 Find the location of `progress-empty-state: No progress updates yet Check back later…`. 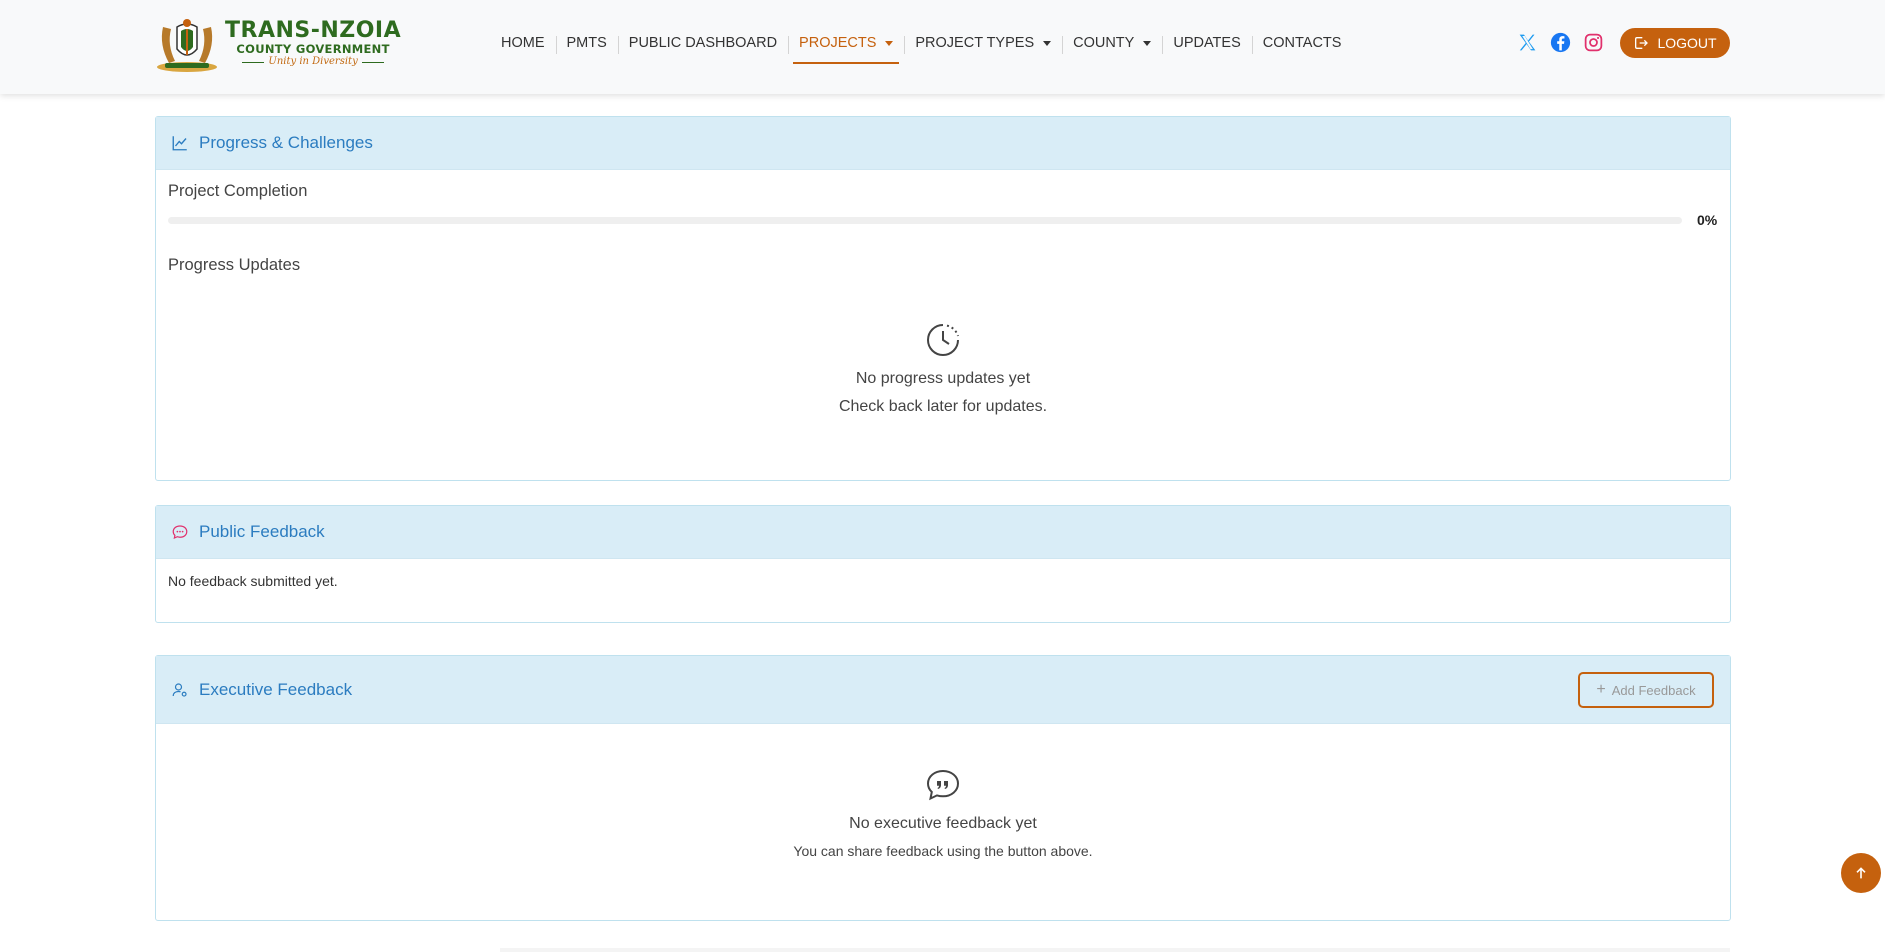

progress-empty-state: No progress updates yet Check back later… is located at coordinates (943, 369).